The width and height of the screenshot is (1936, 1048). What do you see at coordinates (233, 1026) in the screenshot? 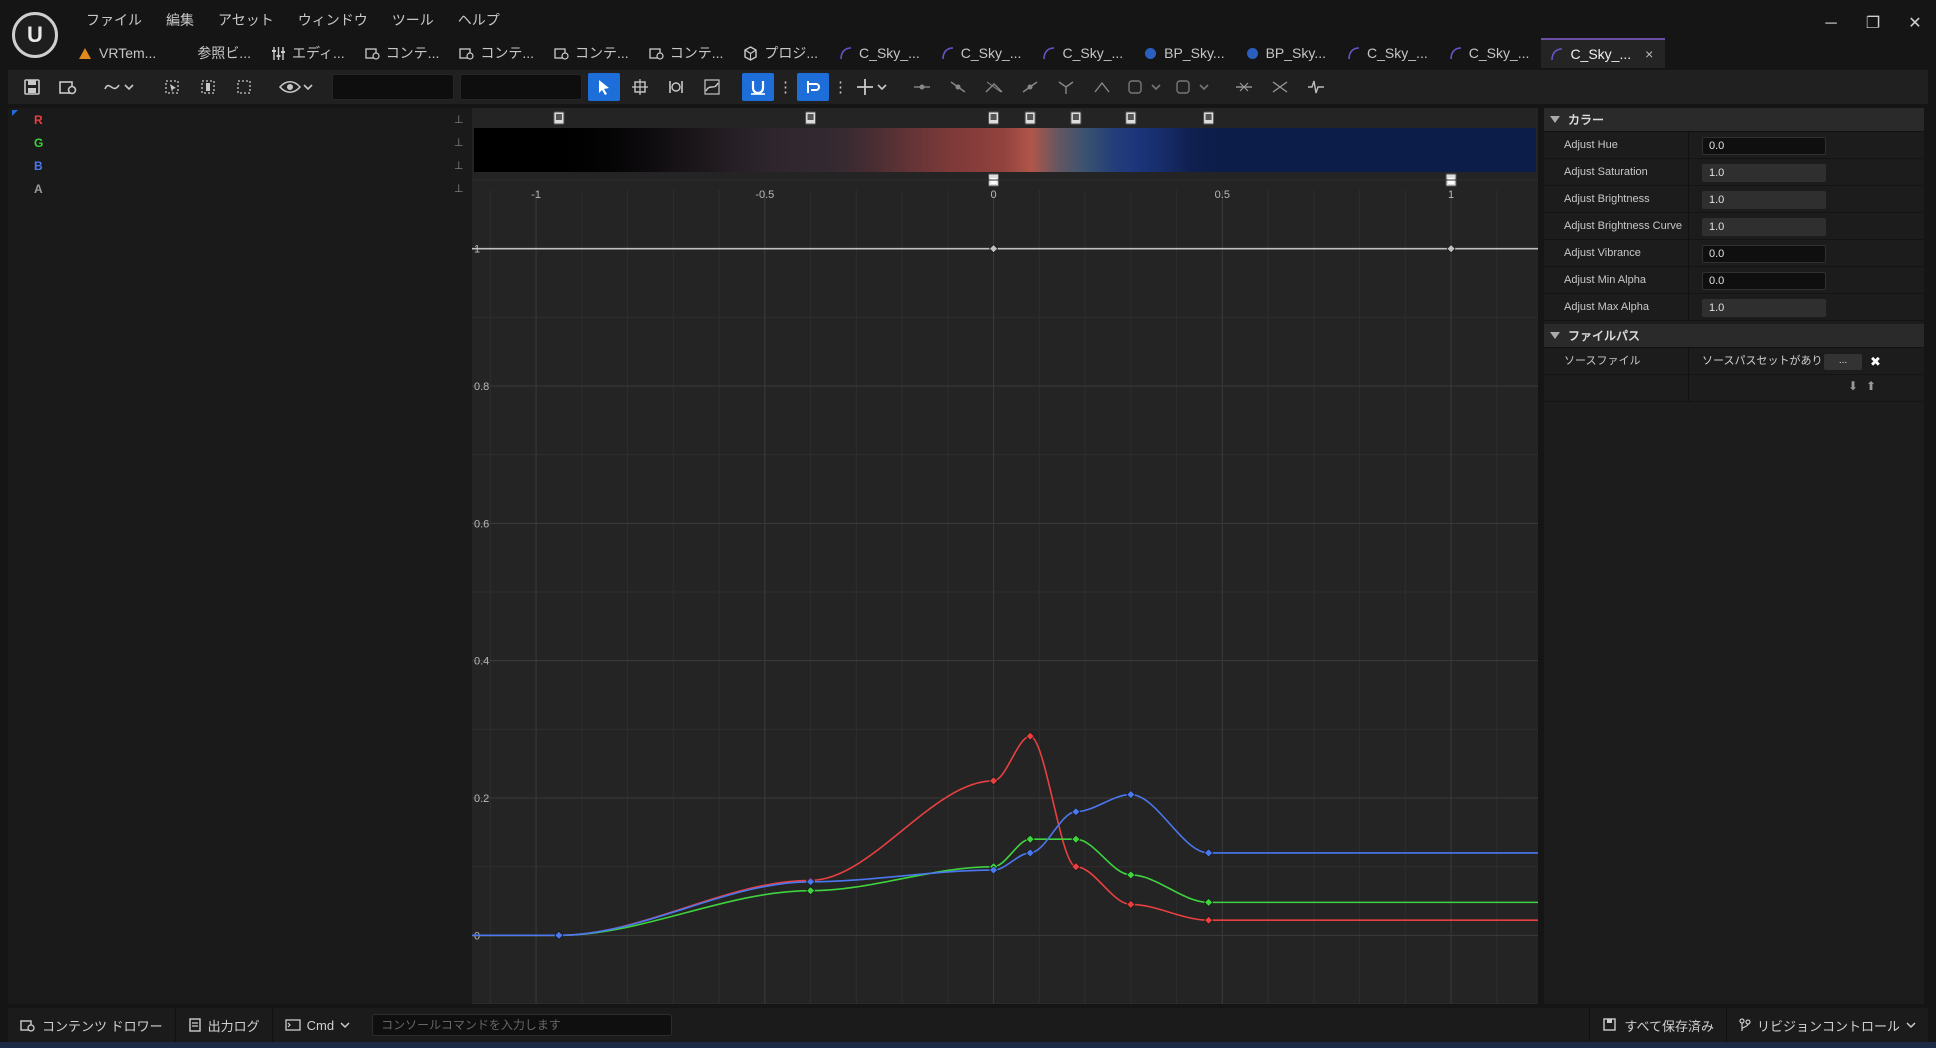
I see `output-log-label: 出力ログ` at bounding box center [233, 1026].